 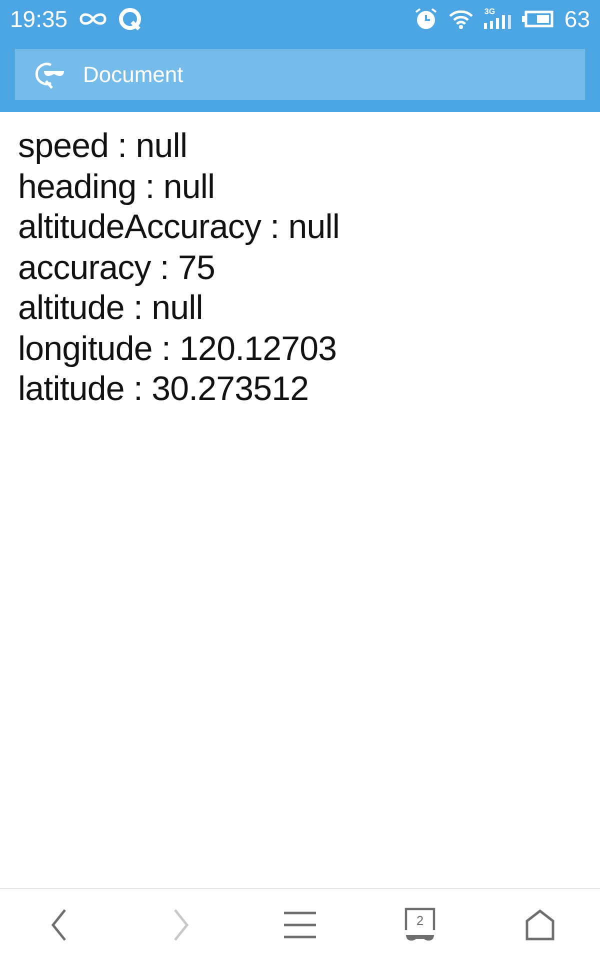 What do you see at coordinates (420, 920) in the screenshot?
I see `tab-count: 2` at bounding box center [420, 920].